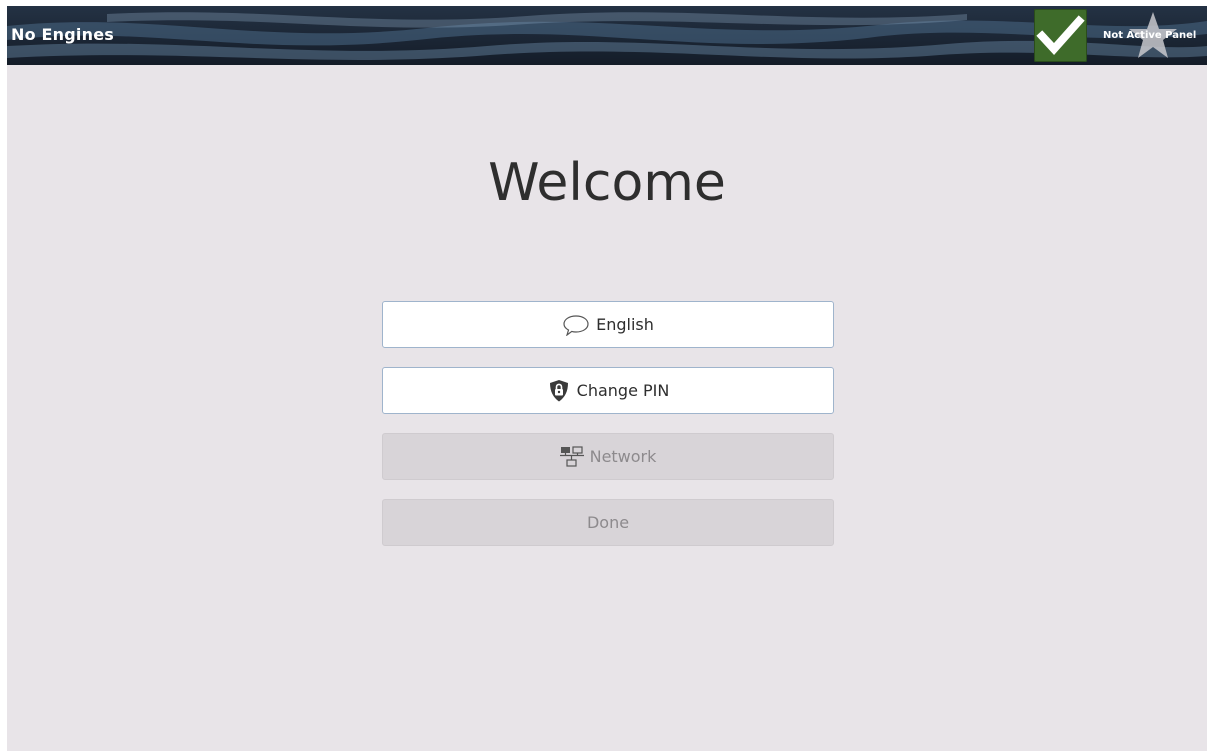  I want to click on top-status-bar: No Engines Not Active Panel, so click(607, 35).